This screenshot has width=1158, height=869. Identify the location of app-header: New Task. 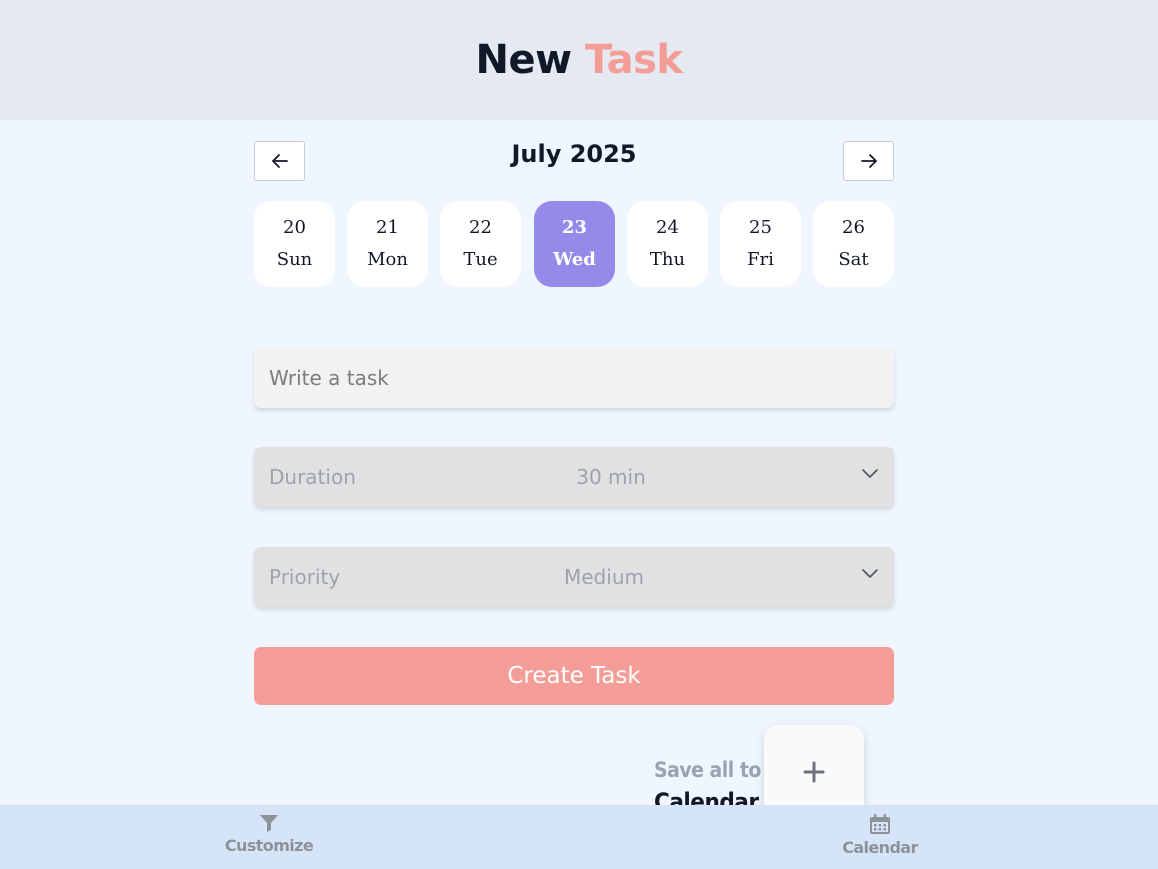
(579, 60).